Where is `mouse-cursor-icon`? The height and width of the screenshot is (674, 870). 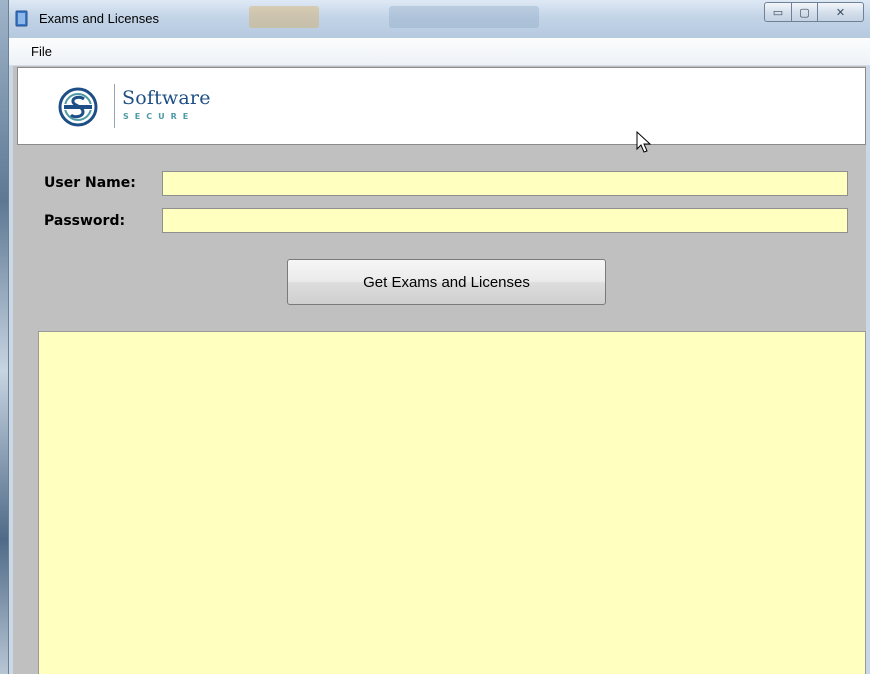 mouse-cursor-icon is located at coordinates (644, 142).